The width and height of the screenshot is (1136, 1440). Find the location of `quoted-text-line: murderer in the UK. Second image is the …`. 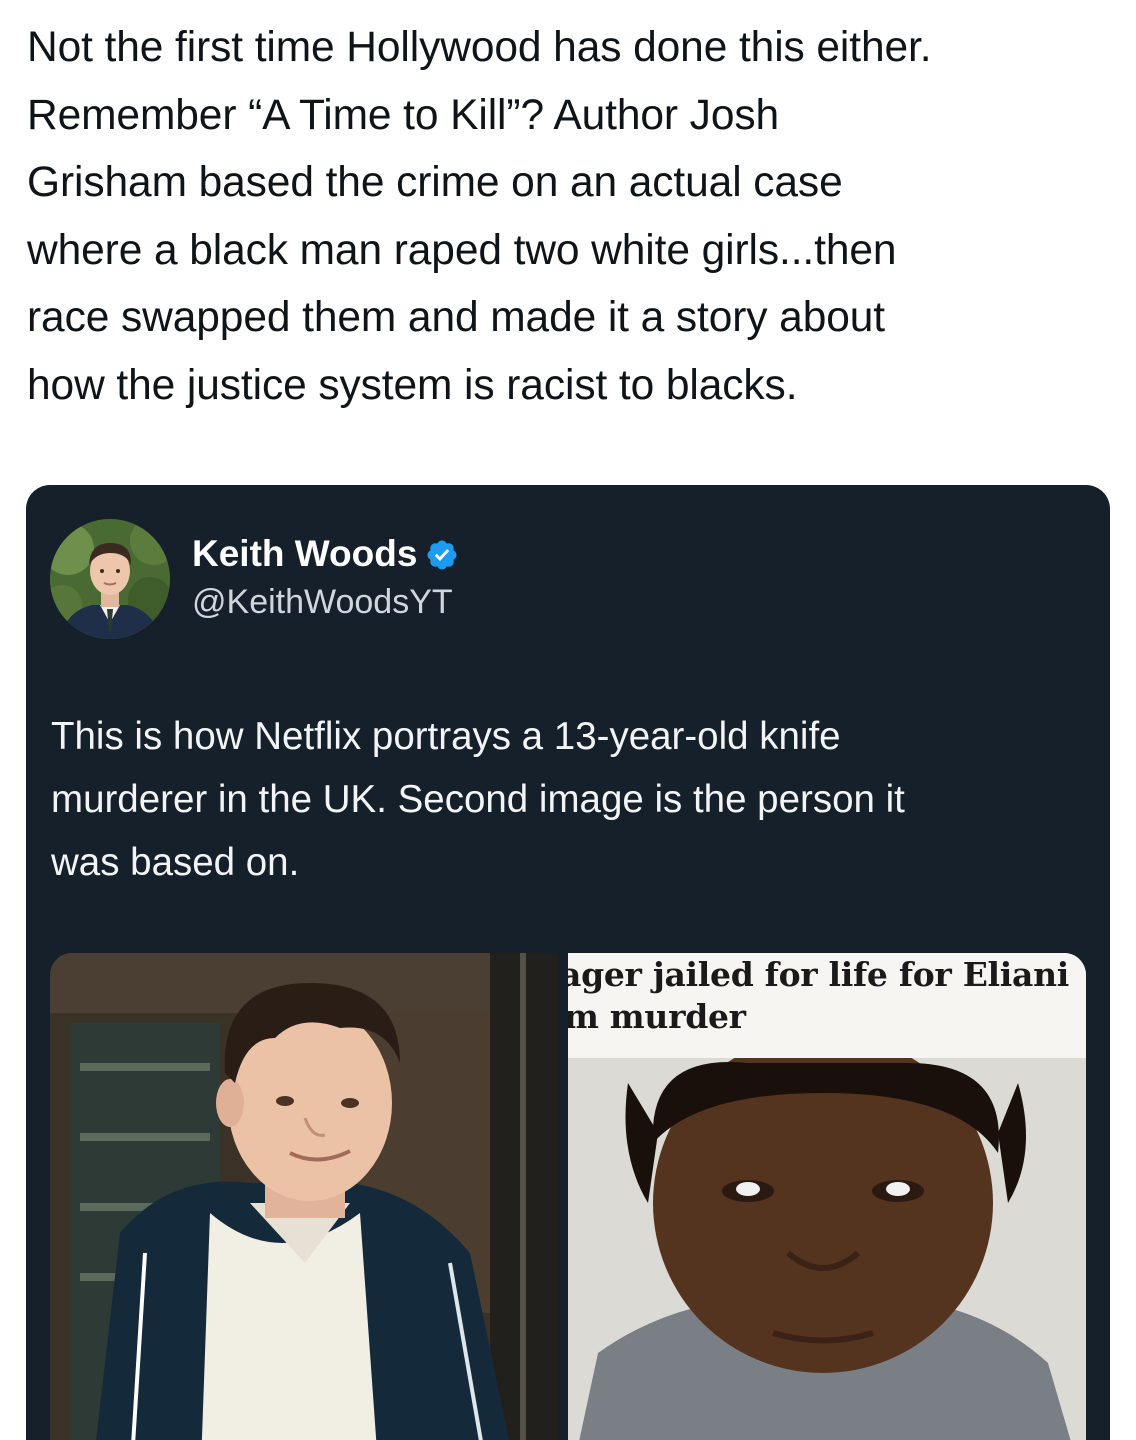

quoted-text-line: murderer in the UK. Second image is the … is located at coordinates (478, 799).